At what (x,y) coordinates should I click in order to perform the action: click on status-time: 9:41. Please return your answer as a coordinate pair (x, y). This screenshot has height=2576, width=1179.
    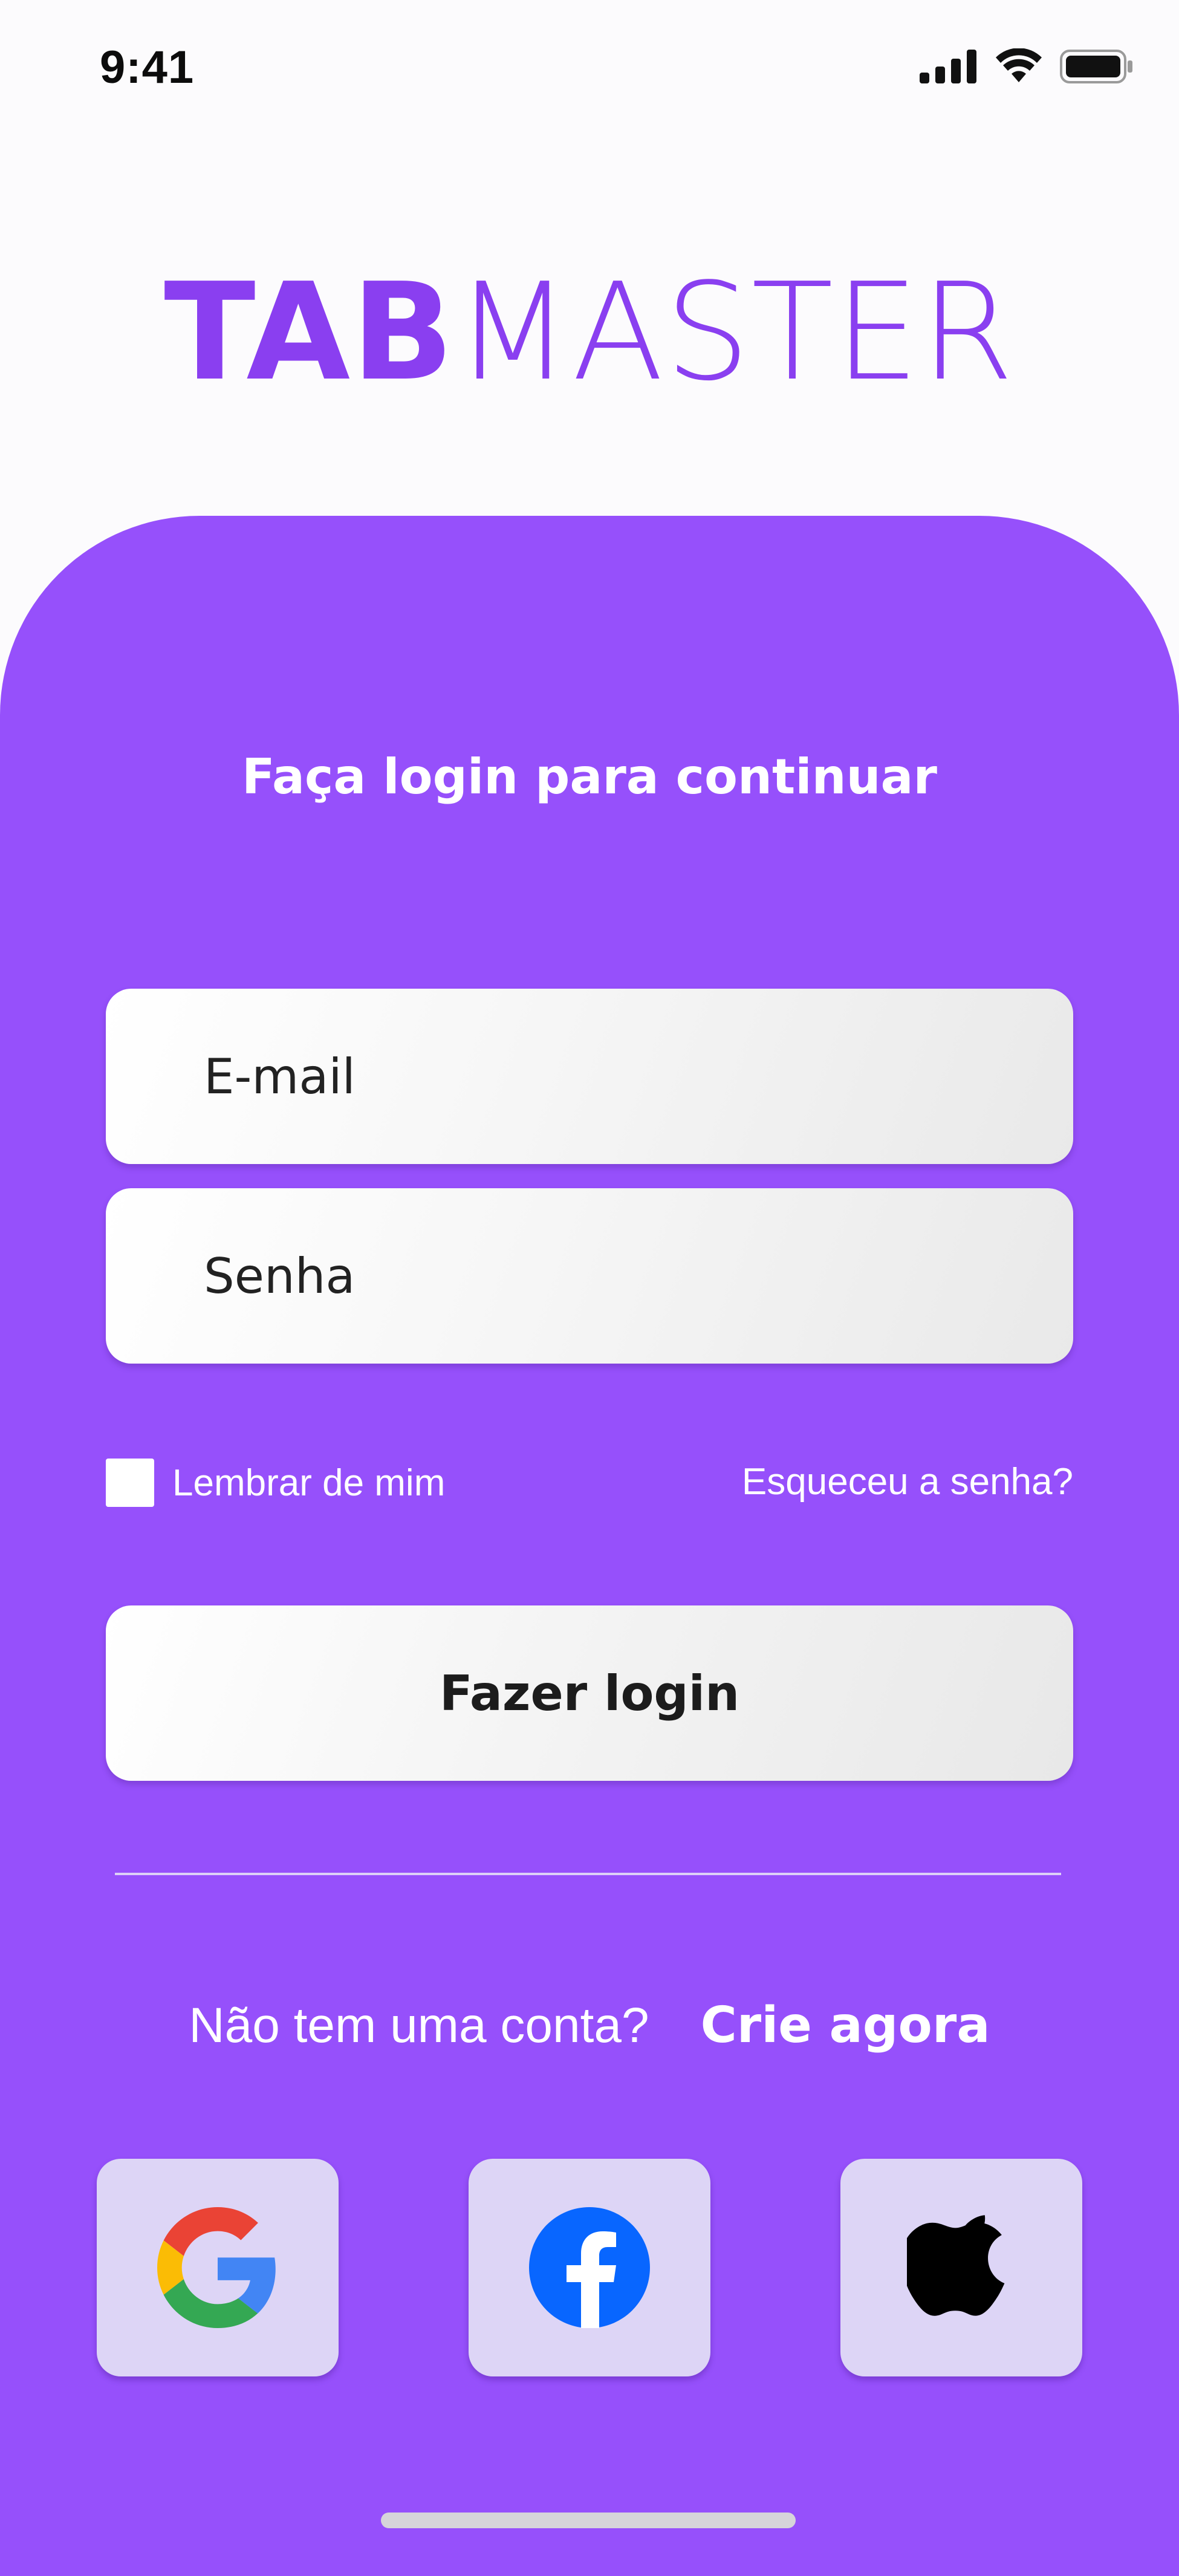
    Looking at the image, I should click on (147, 68).